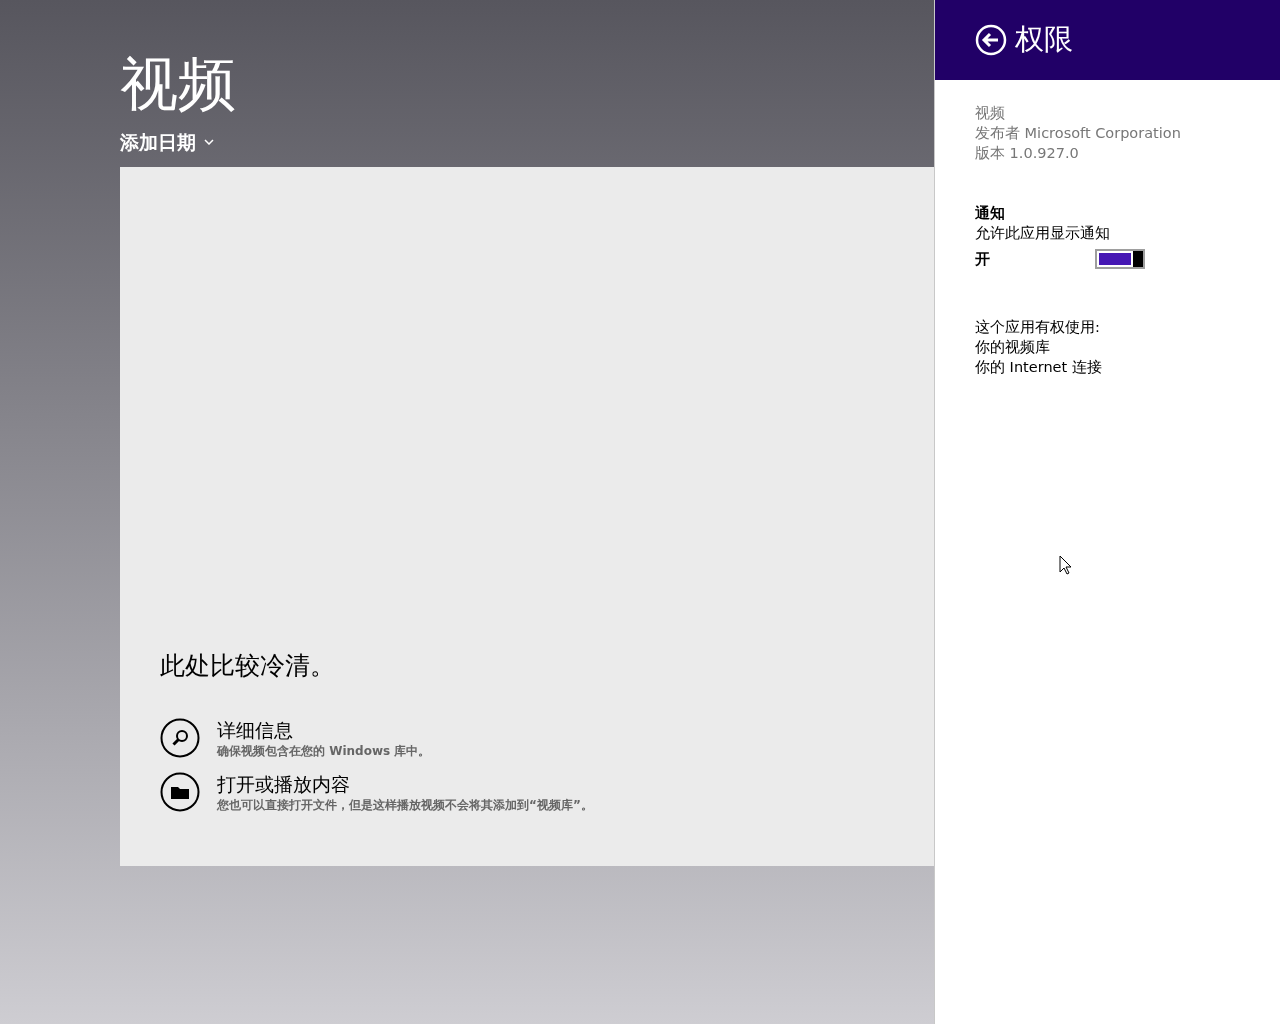 The height and width of the screenshot is (1024, 1280). Describe the element at coordinates (1038, 367) in the screenshot. I see `capability-item: 你的 Internet 连接` at that location.